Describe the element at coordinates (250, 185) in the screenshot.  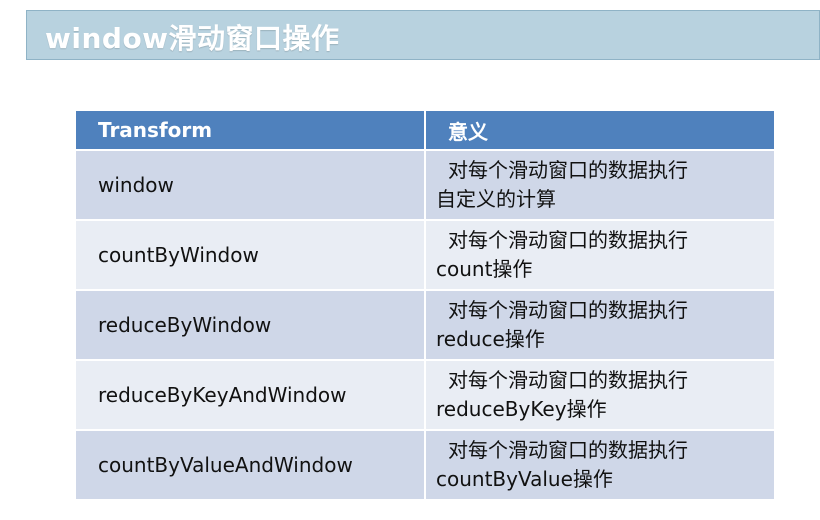
I see `transform-name: window` at that location.